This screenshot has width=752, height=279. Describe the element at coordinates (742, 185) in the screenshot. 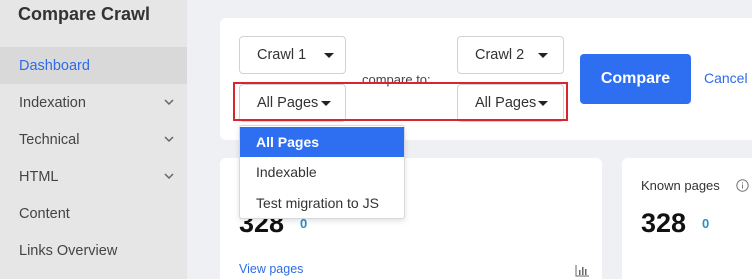

I see `info-icon` at that location.